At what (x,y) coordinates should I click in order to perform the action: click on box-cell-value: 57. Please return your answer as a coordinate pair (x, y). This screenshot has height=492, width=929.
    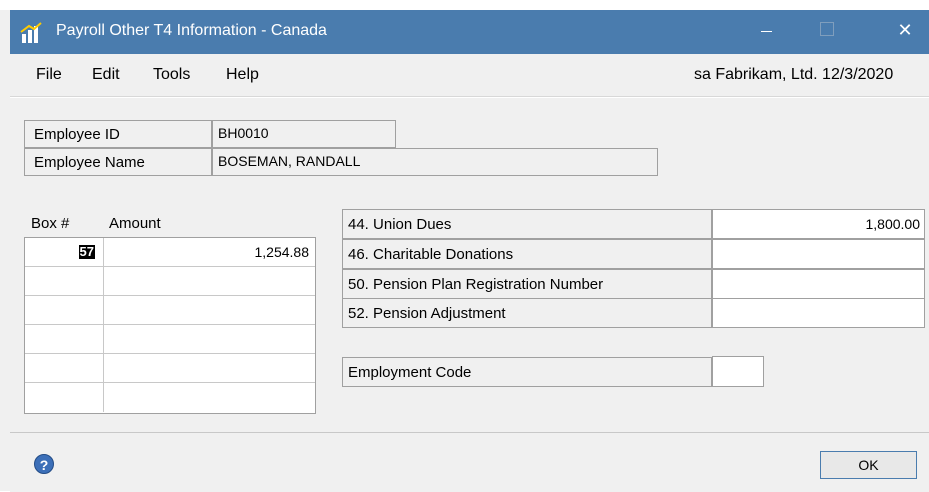
    Looking at the image, I should click on (86, 252).